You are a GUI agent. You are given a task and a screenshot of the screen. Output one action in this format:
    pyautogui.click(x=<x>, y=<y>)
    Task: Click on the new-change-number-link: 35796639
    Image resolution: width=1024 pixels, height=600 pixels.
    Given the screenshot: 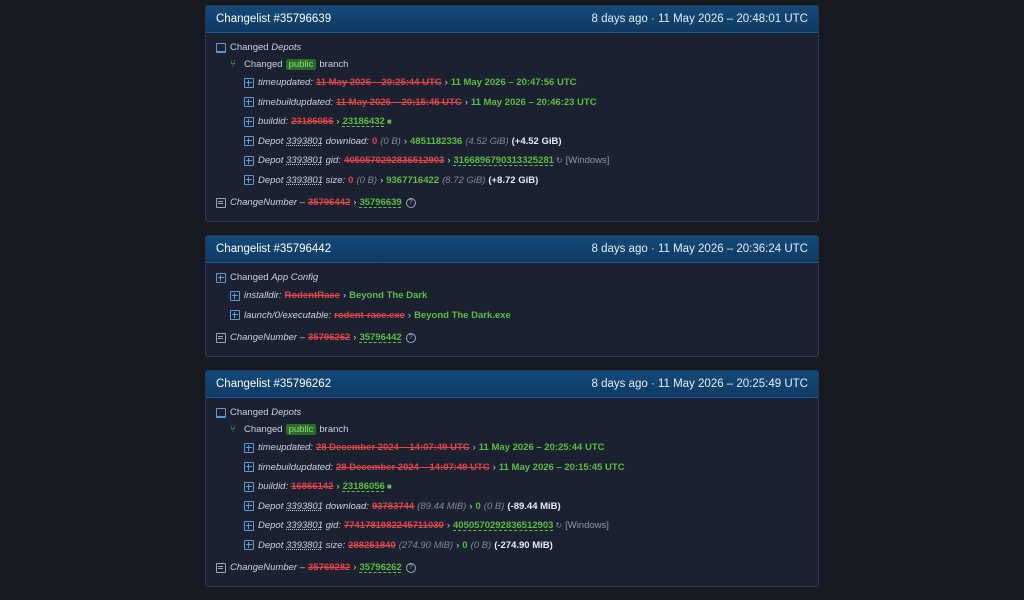 What is the action you would take?
    pyautogui.click(x=380, y=202)
    